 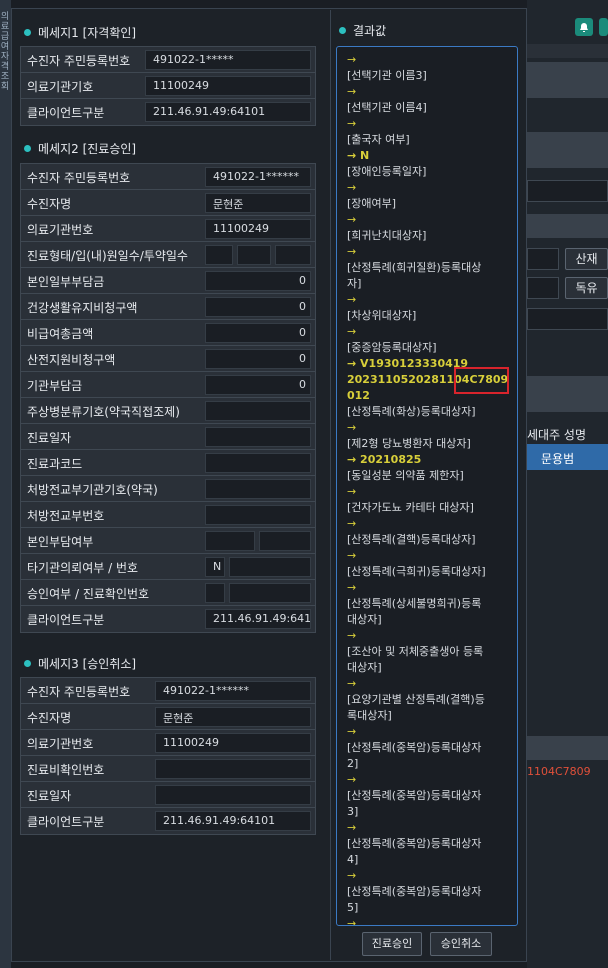 What do you see at coordinates (387, 171) in the screenshot?
I see `result-line: [장애인등록일자]` at bounding box center [387, 171].